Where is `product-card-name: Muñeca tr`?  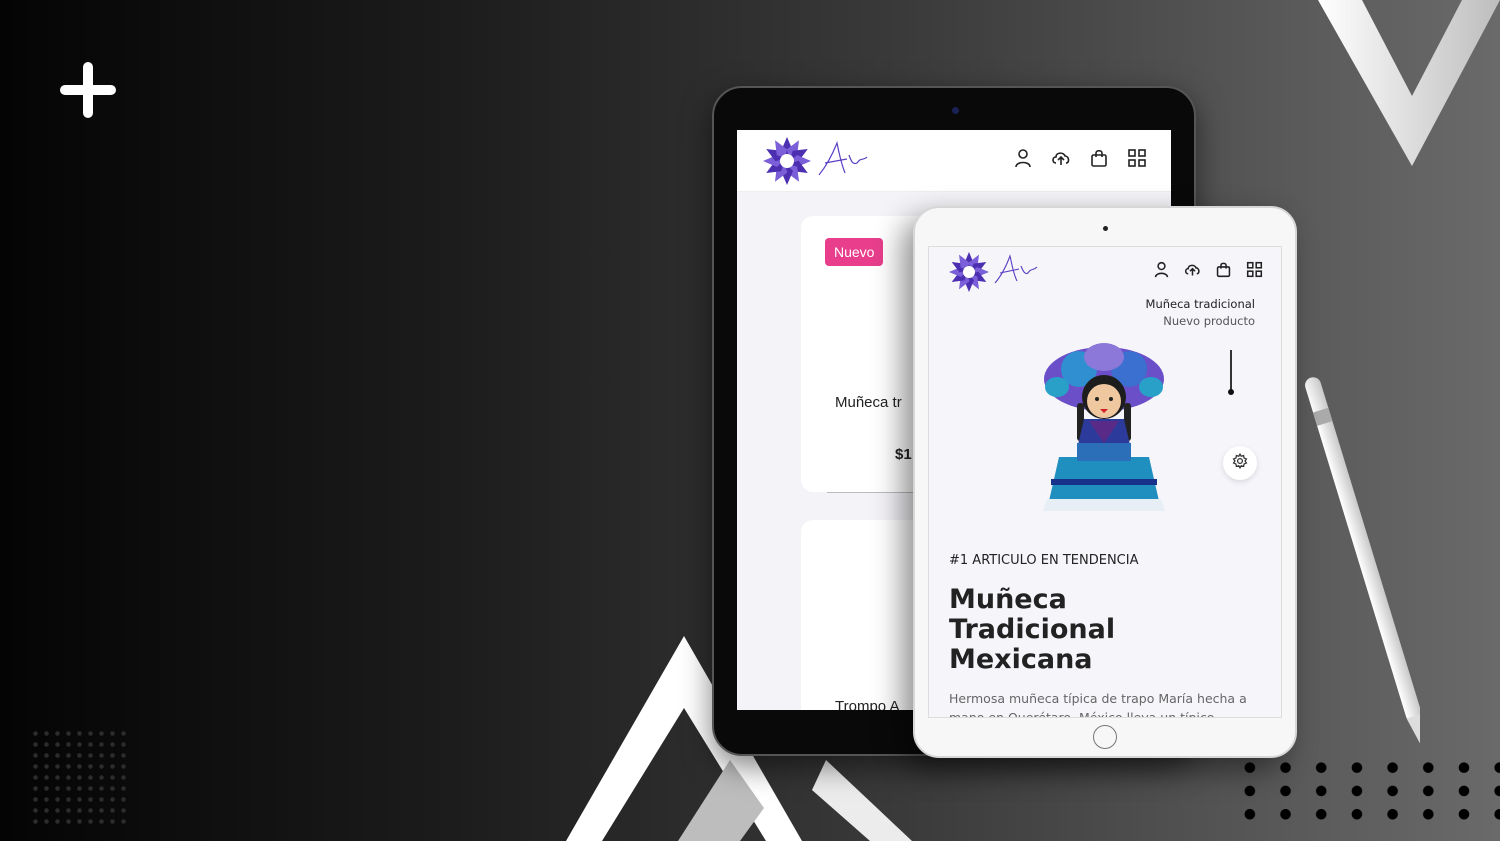 product-card-name: Muñeca tr is located at coordinates (868, 402).